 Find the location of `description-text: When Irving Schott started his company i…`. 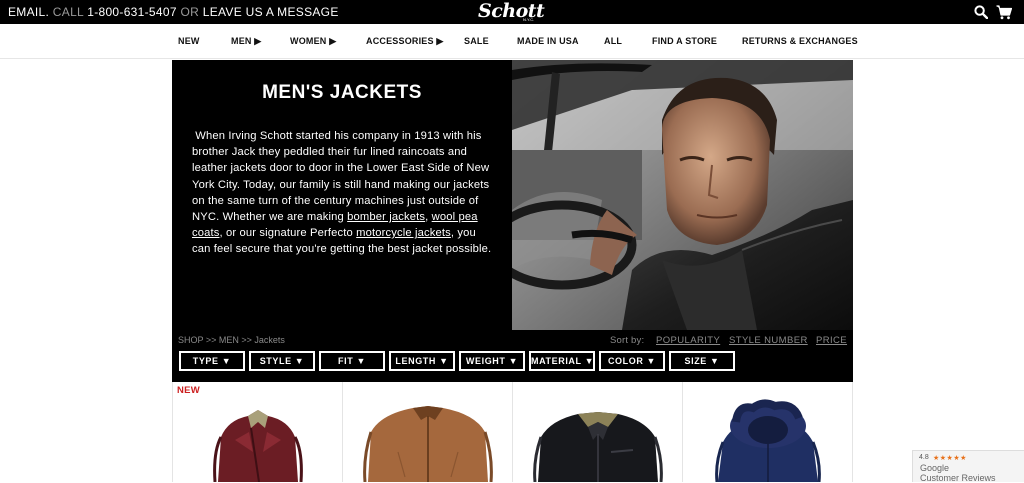

description-text: When Irving Schott started his company i… is located at coordinates (341, 177).